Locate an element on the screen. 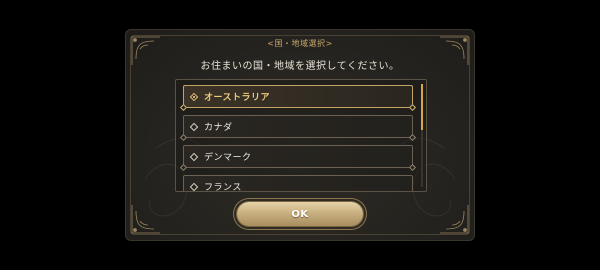  dialog-prompt: お住まいの国・地域を選択してください。 is located at coordinates (300, 66).